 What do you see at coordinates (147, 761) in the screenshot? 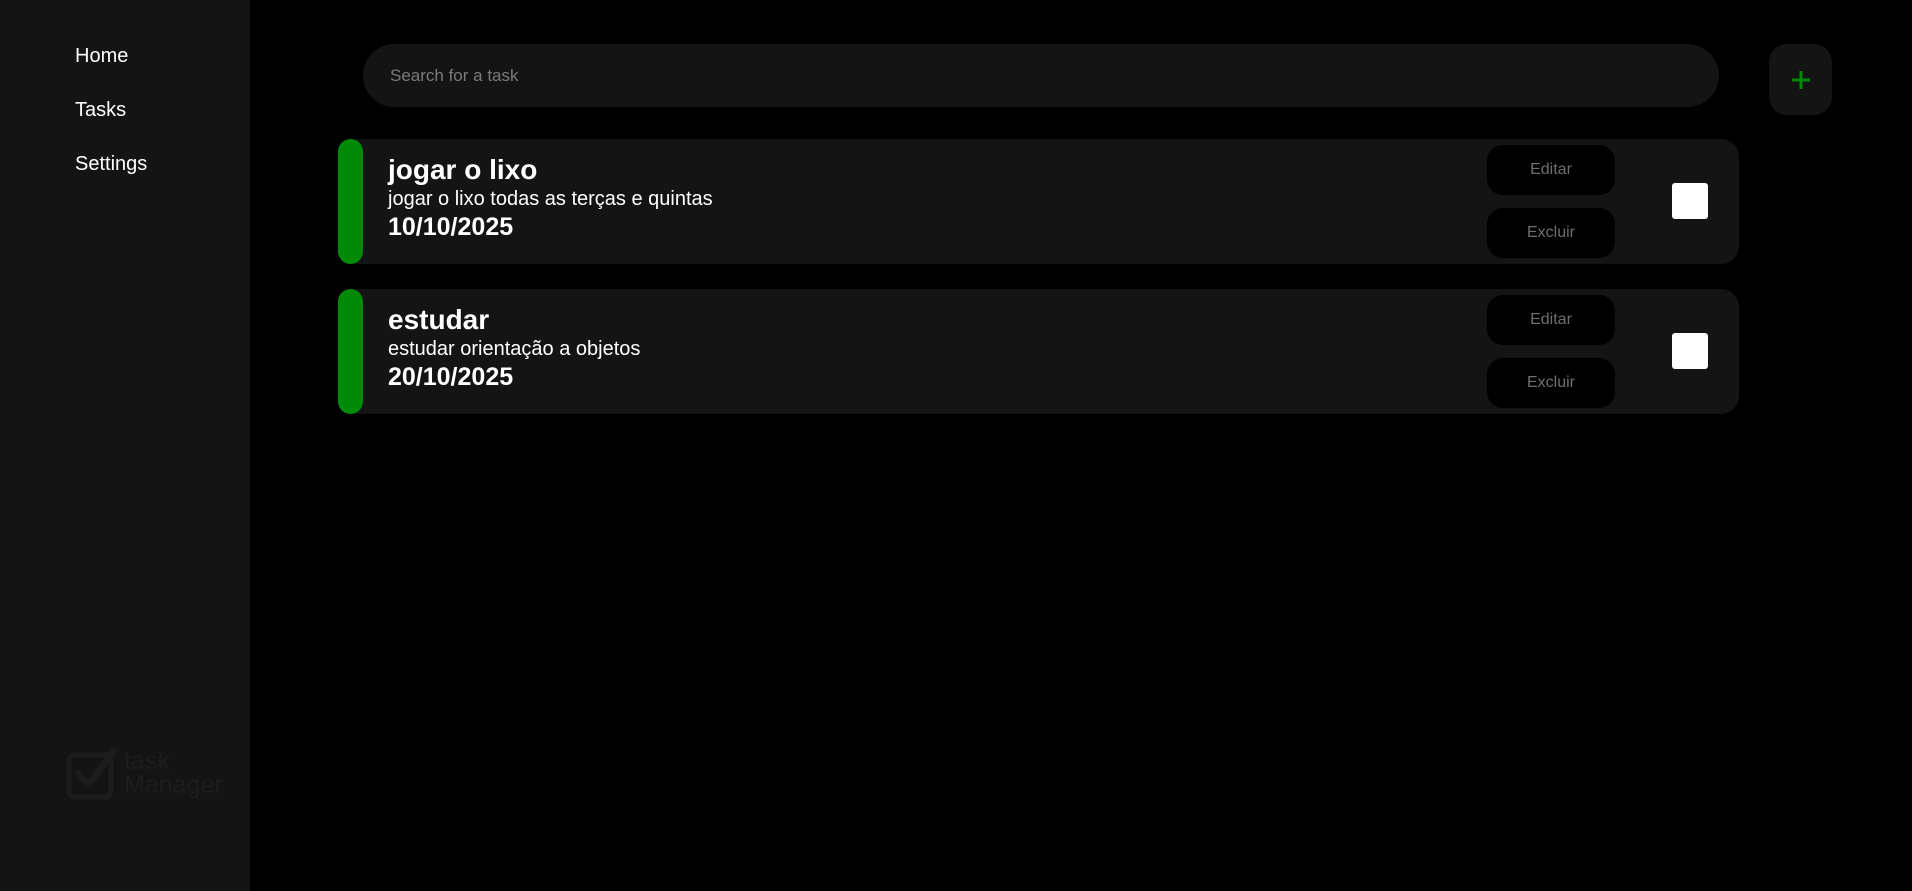
I see `logo-text-line1: task` at bounding box center [147, 761].